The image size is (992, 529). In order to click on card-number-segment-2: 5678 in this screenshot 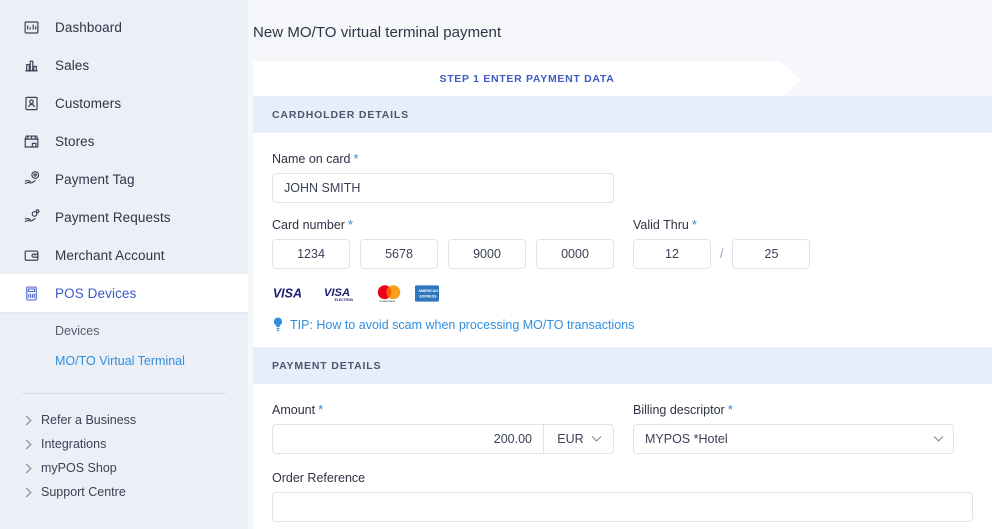, I will do `click(399, 254)`.